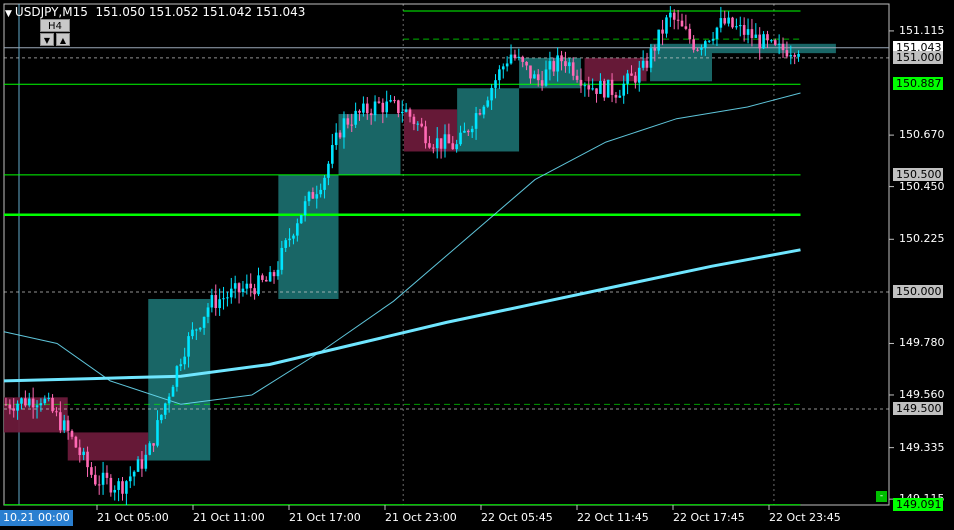 This screenshot has width=954, height=530. What do you see at coordinates (922, 447) in the screenshot?
I see `price-tick-label: 149.335` at bounding box center [922, 447].